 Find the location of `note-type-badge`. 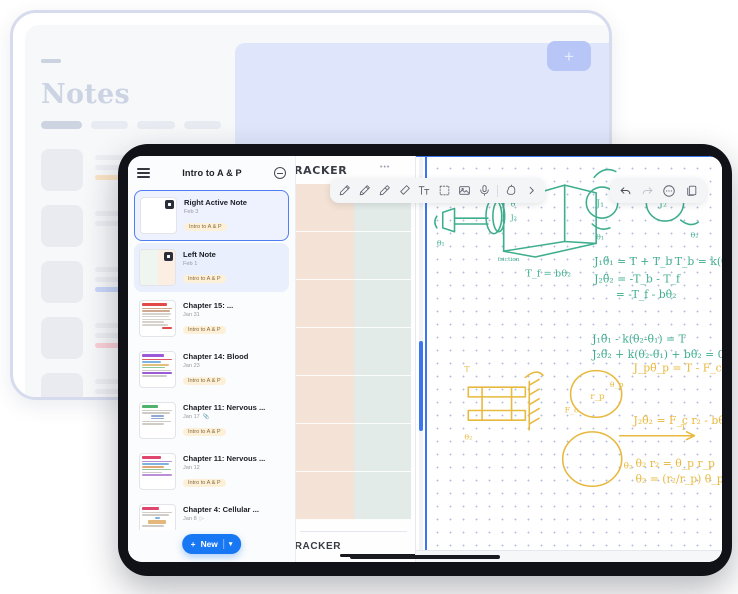

note-type-badge is located at coordinates (168, 256).